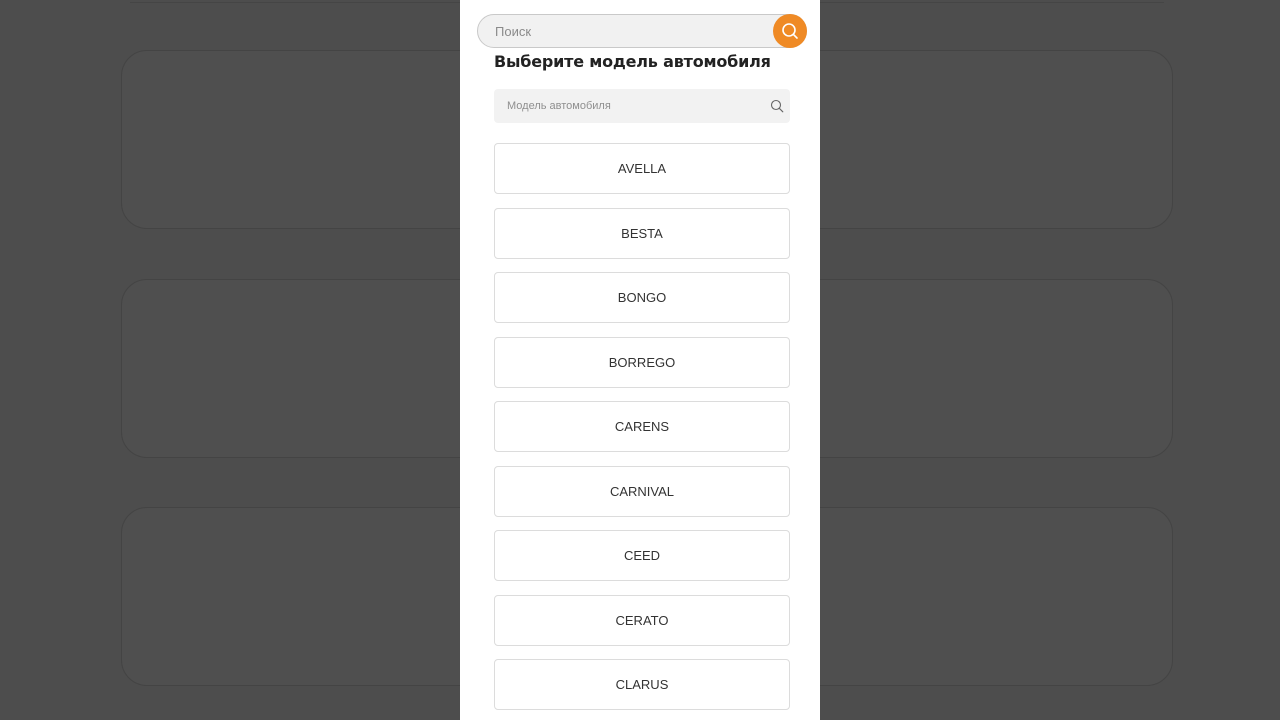 This screenshot has width=1280, height=720. What do you see at coordinates (642, 684) in the screenshot?
I see `model-option-clarus: CLARUS` at bounding box center [642, 684].